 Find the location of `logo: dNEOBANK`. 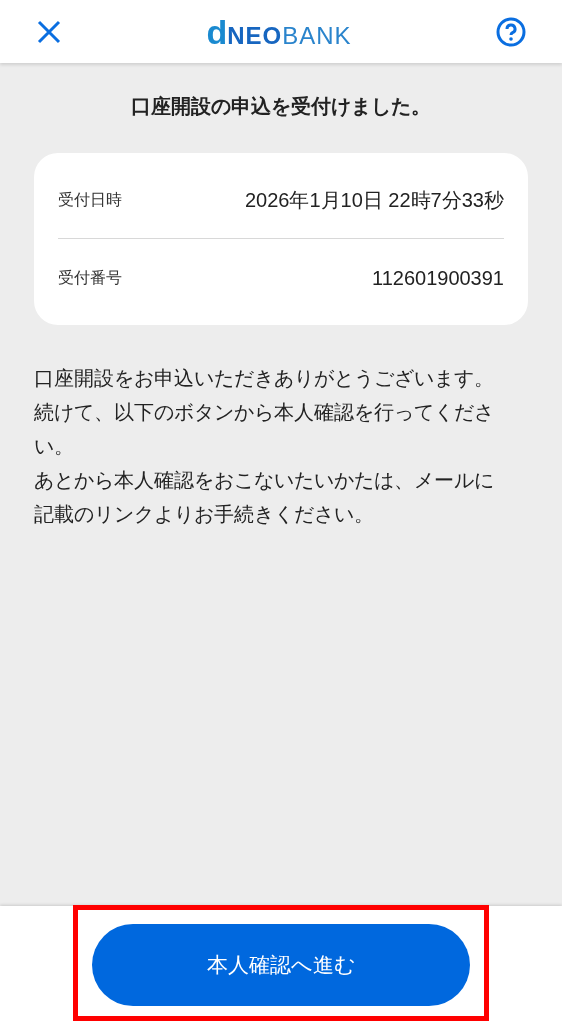

logo: dNEOBANK is located at coordinates (279, 31).